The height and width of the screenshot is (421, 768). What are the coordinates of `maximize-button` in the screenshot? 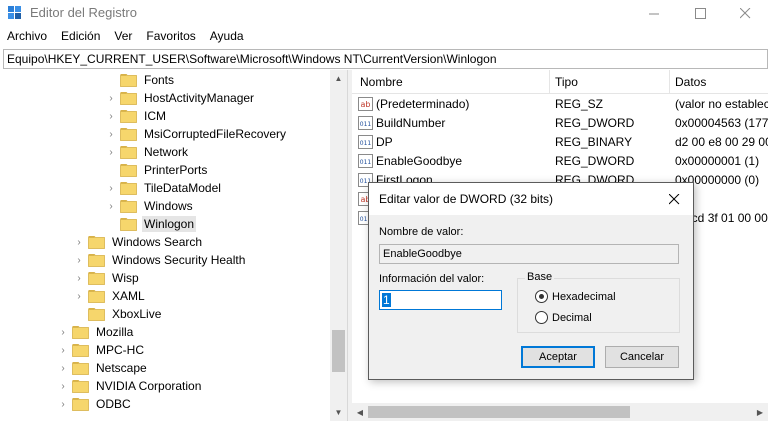 It's located at (700, 13).